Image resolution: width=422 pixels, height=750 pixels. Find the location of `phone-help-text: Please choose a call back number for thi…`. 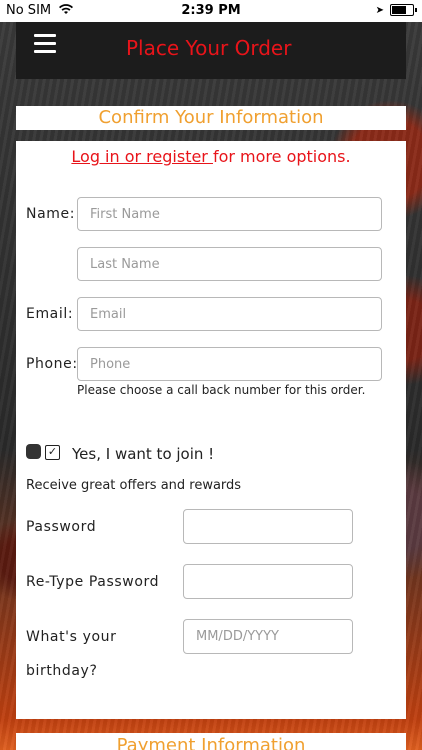

phone-help-text: Please choose a call back number for thi… is located at coordinates (221, 390).